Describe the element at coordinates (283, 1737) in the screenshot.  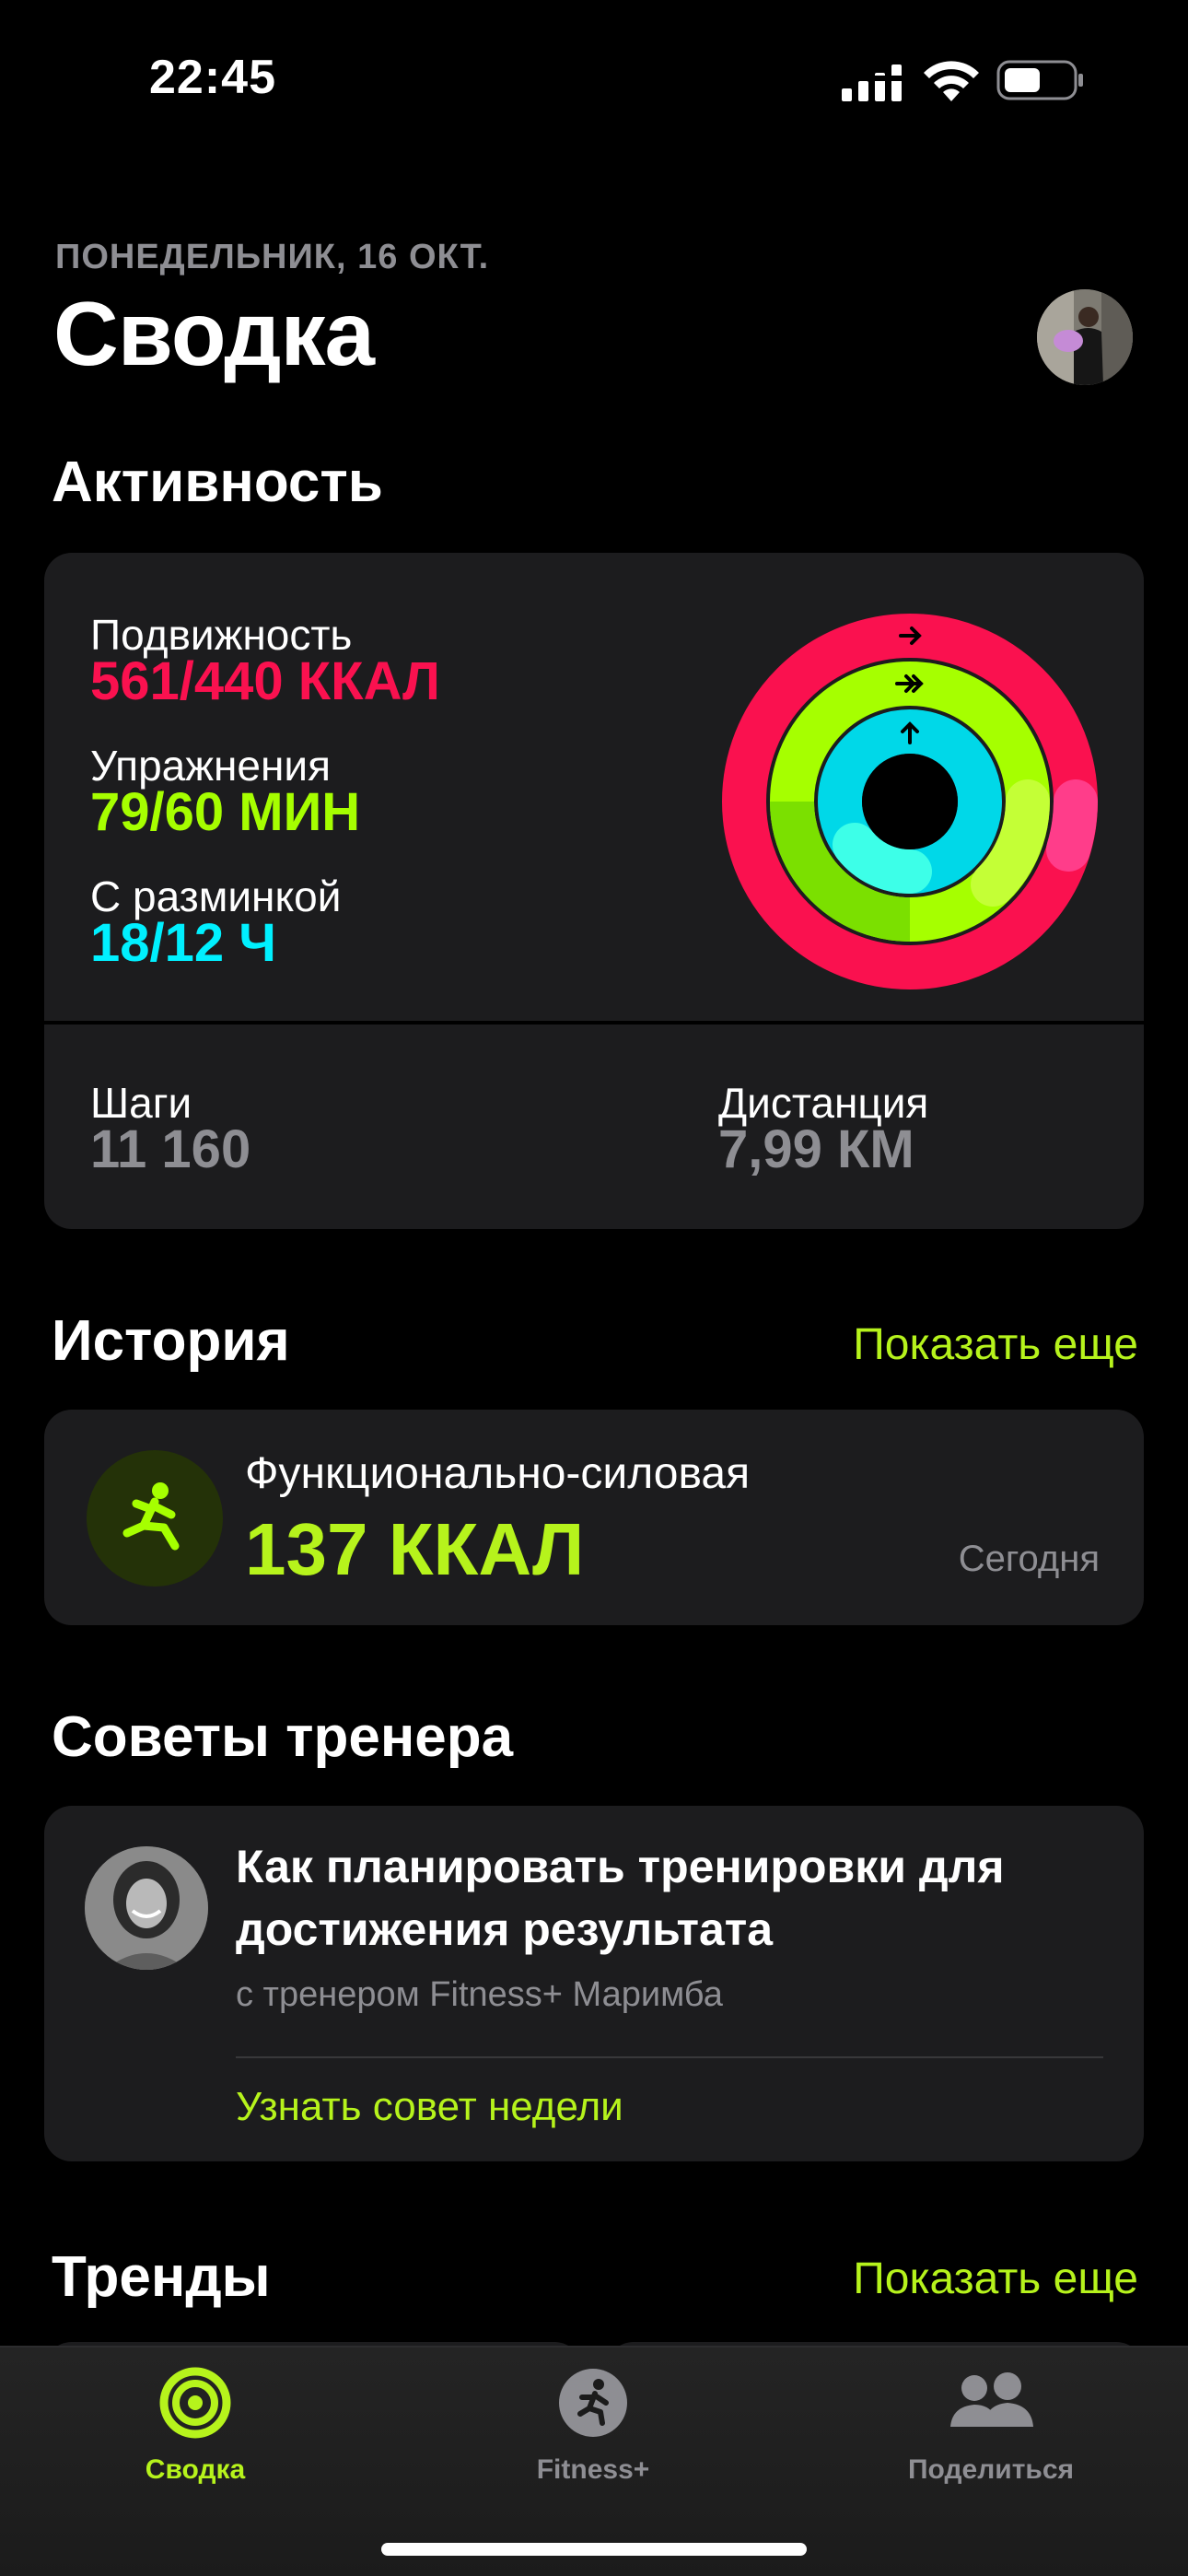
I see `trainer-tips-heading: Советы тренера` at that location.